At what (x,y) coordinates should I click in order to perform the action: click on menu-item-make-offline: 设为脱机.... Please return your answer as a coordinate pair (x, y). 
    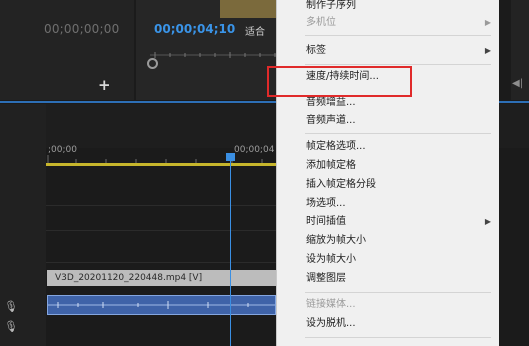
    Looking at the image, I should click on (388, 324).